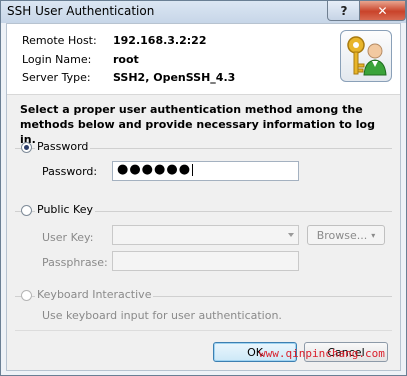 The width and height of the screenshot is (407, 376). Describe the element at coordinates (57, 59) in the screenshot. I see `login-name-label: Login Name:` at that location.